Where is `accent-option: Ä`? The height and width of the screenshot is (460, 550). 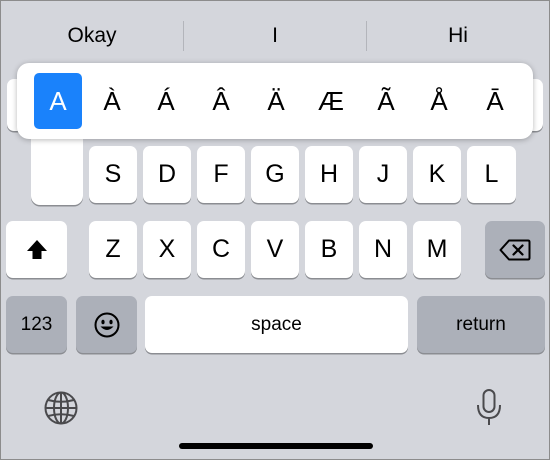
accent-option: Ä is located at coordinates (276, 101).